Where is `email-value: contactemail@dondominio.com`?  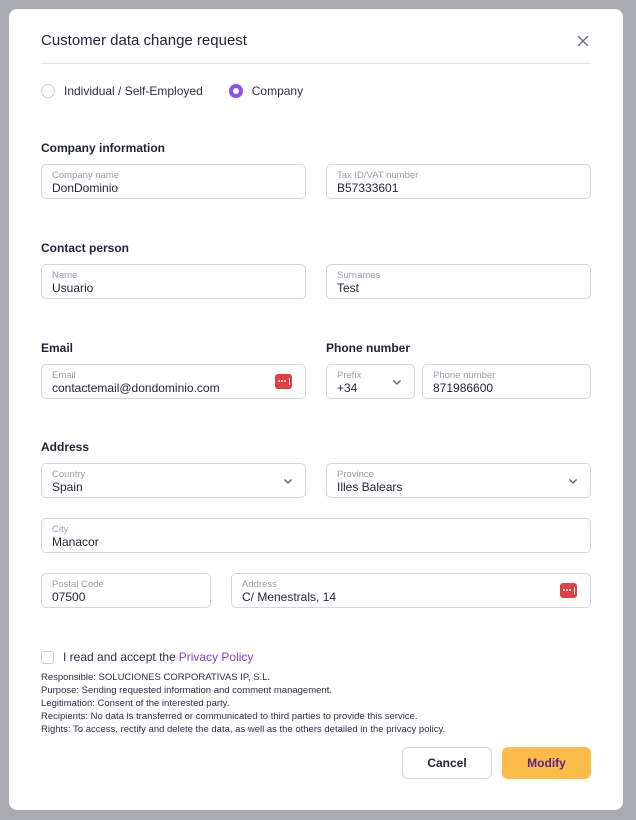
email-value: contactemail@dondominio.com is located at coordinates (136, 388).